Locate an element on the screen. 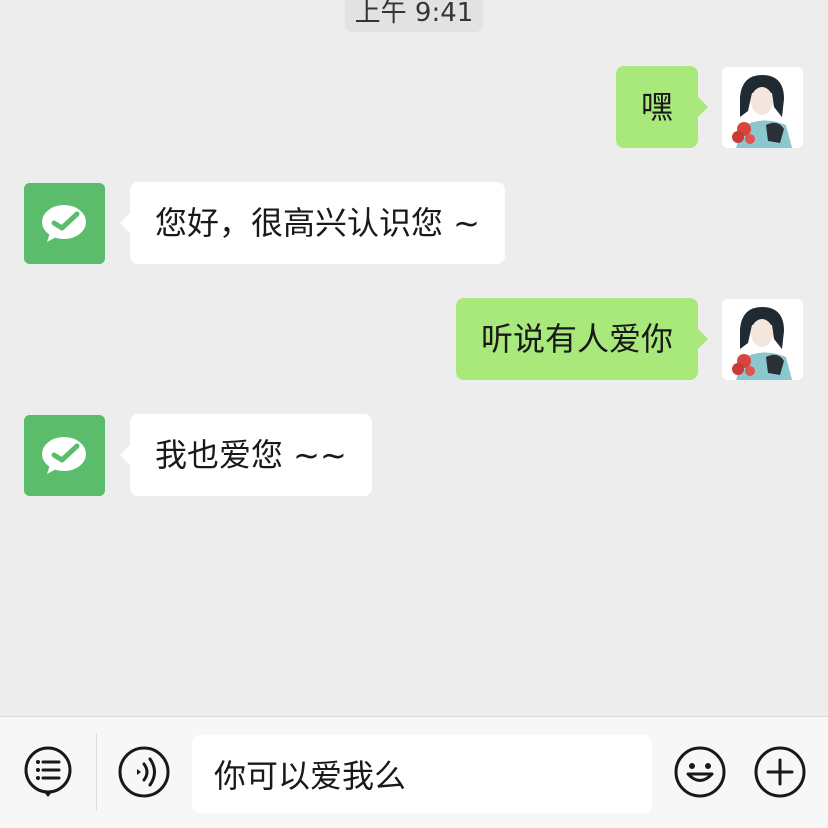 The image size is (828, 828). input-bar is located at coordinates (414, 772).